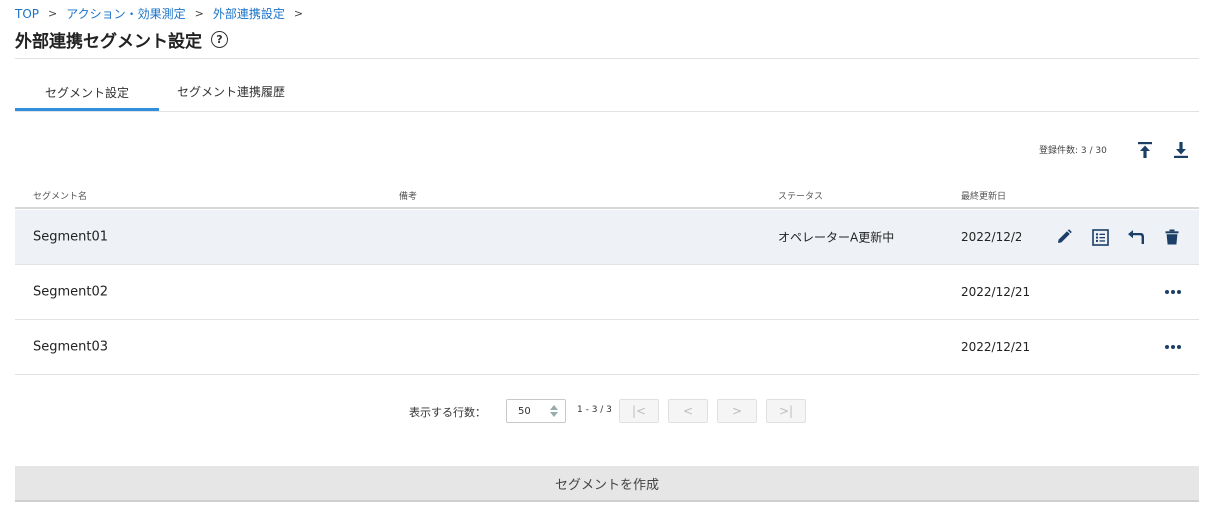  I want to click on undo-icon, so click(1136, 237).